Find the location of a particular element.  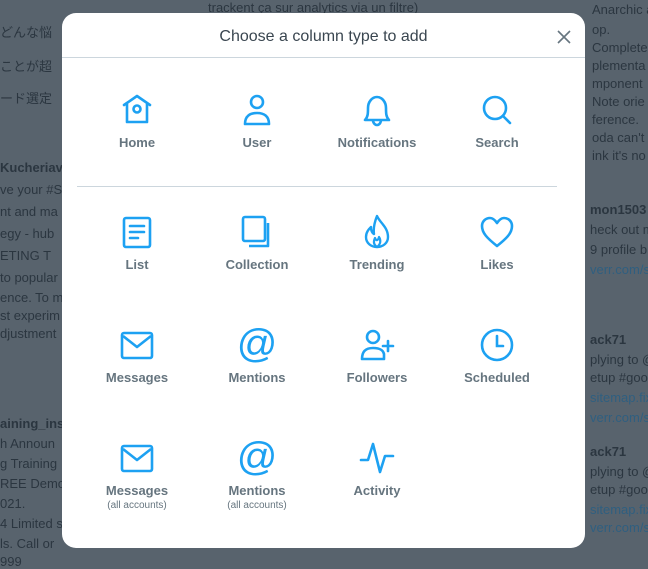

column-type-label: List is located at coordinates (137, 264).